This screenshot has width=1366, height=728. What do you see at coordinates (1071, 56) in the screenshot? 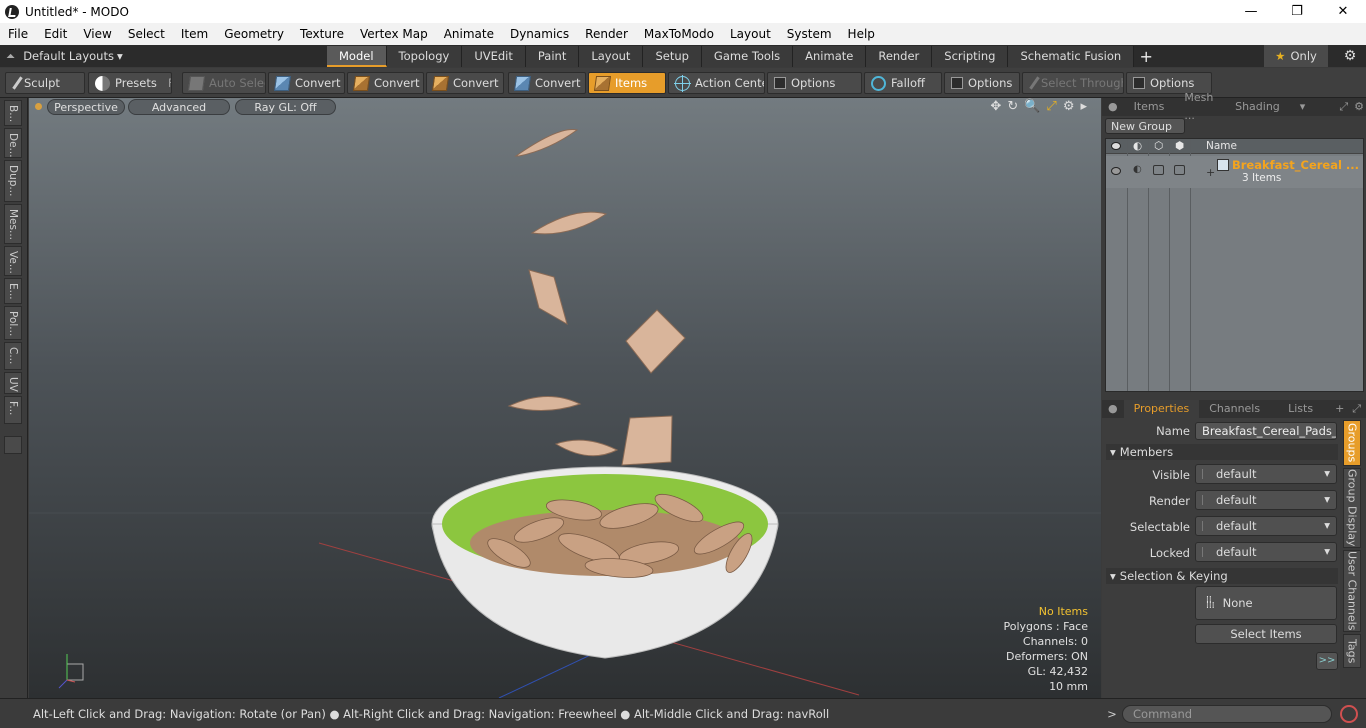
I see `tab-schematic-fusion: Schematic Fusion` at bounding box center [1071, 56].